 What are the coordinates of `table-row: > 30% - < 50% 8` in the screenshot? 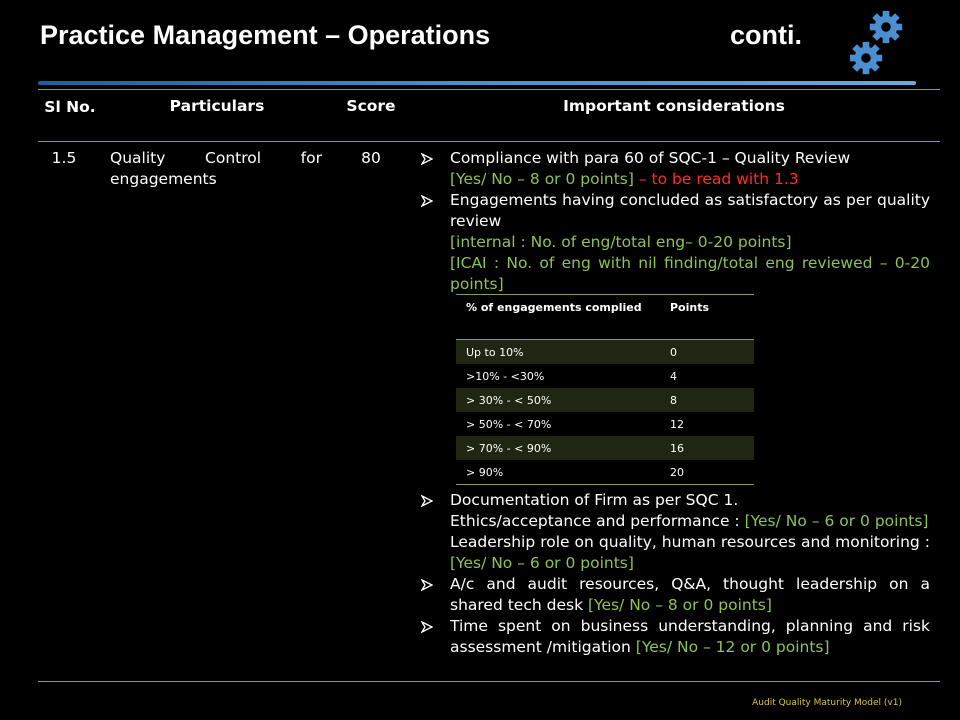 It's located at (605, 400).